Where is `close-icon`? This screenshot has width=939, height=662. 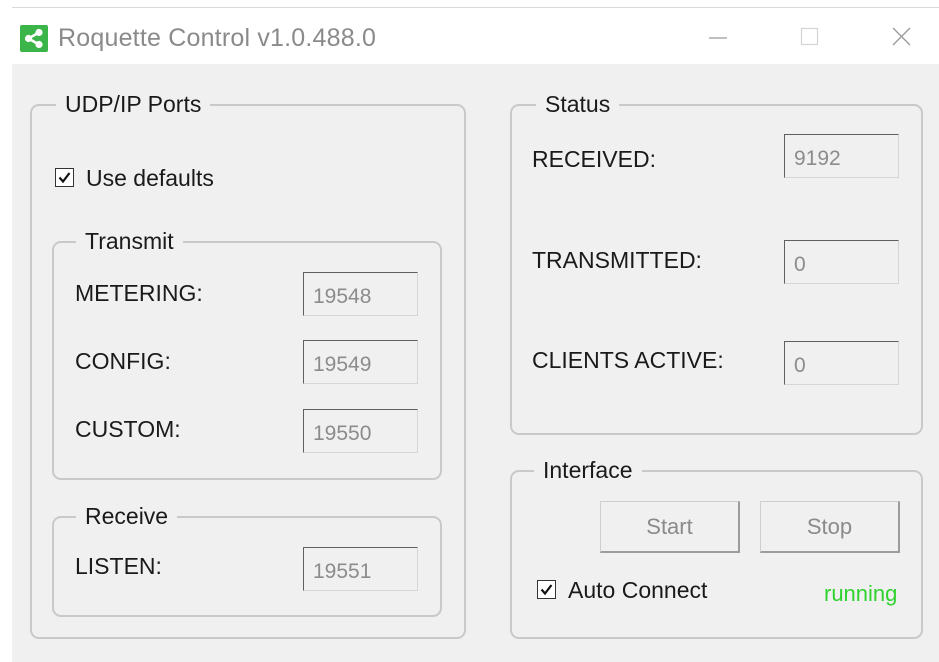 close-icon is located at coordinates (901, 36).